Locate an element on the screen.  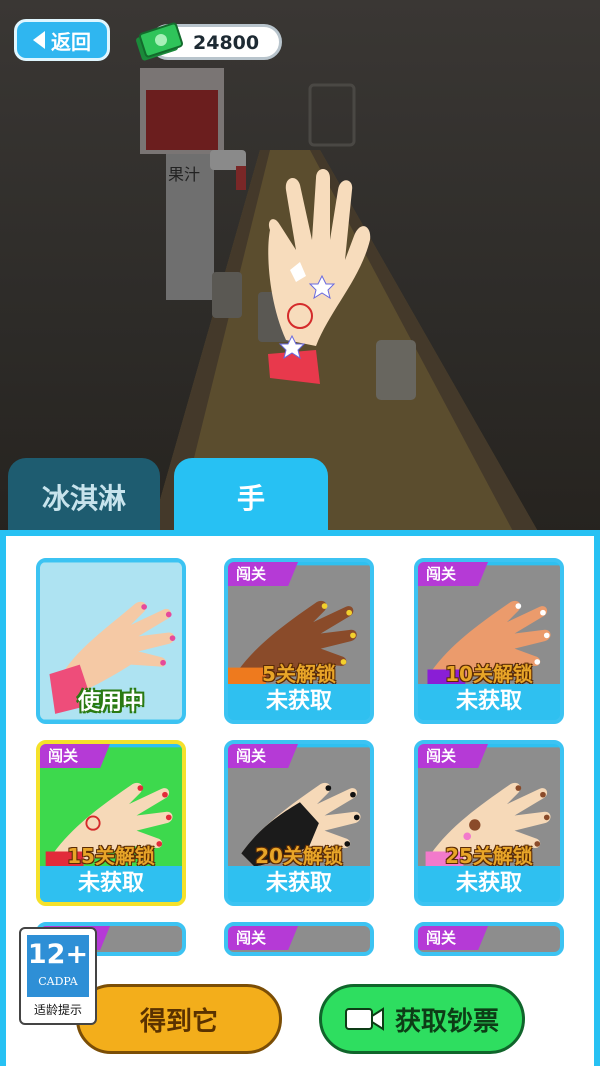
unlock-requirement: 15关解锁 is located at coordinates (111, 856).